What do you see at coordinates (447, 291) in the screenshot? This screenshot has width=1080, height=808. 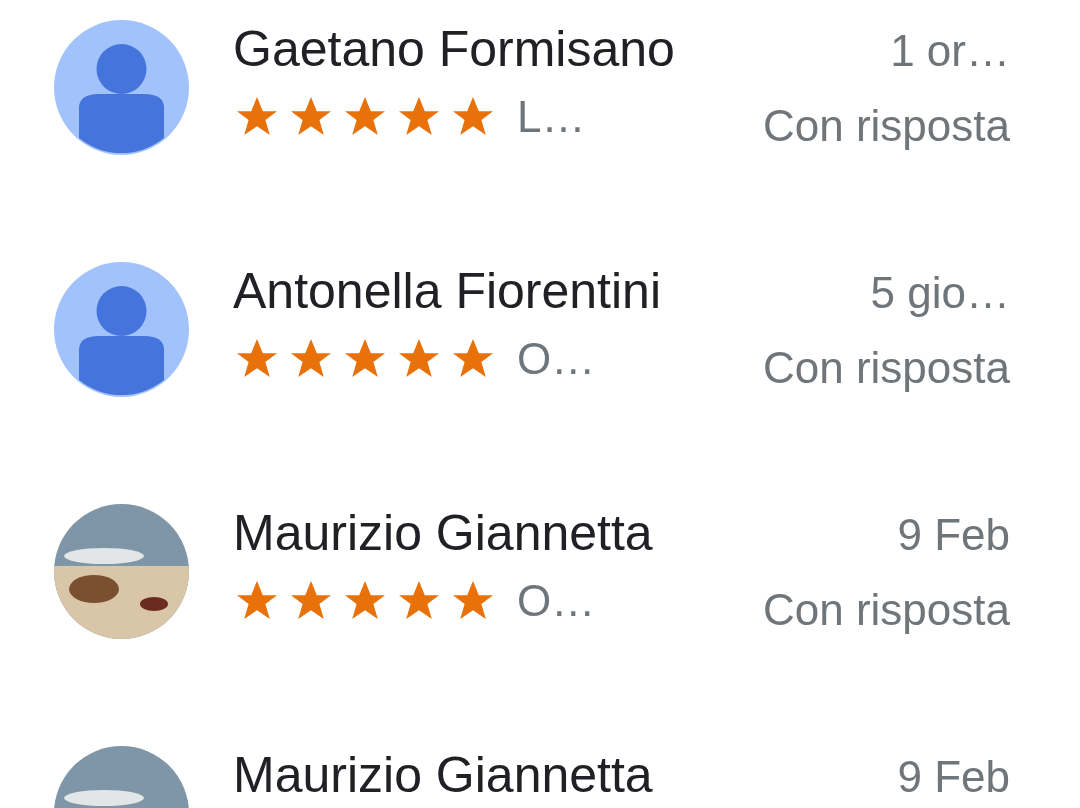 I see `reviewer-name: Antonella Fiorentini` at bounding box center [447, 291].